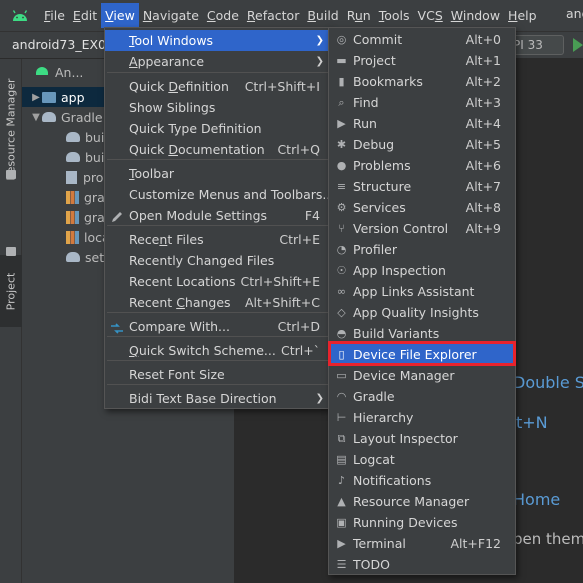 This screenshot has height=583, width=583. What do you see at coordinates (72, 237) in the screenshot?
I see `bars-icon` at bounding box center [72, 237].